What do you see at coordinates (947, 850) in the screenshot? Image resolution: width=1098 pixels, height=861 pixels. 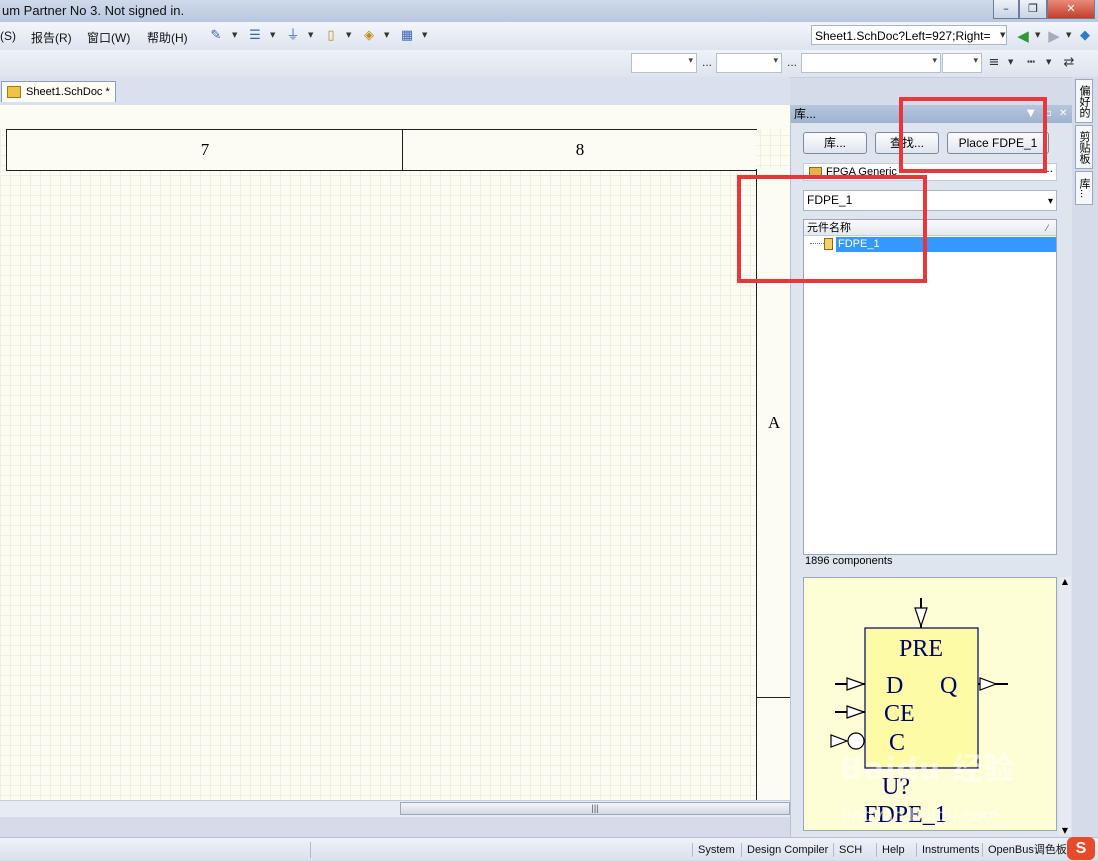 I see `status-instruments: Instruments` at bounding box center [947, 850].